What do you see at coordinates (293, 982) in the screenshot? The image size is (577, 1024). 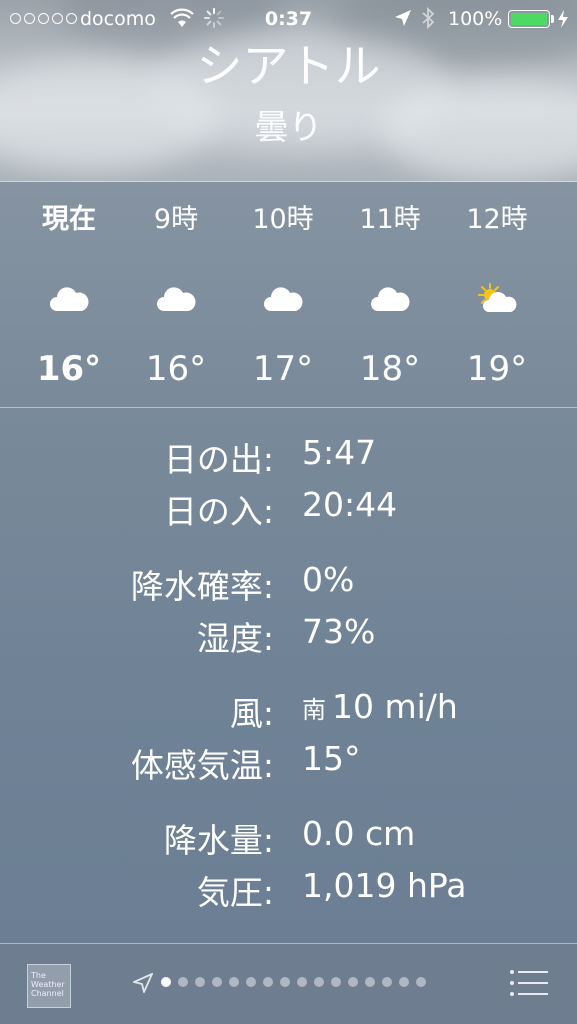 I see `page-indicator` at bounding box center [293, 982].